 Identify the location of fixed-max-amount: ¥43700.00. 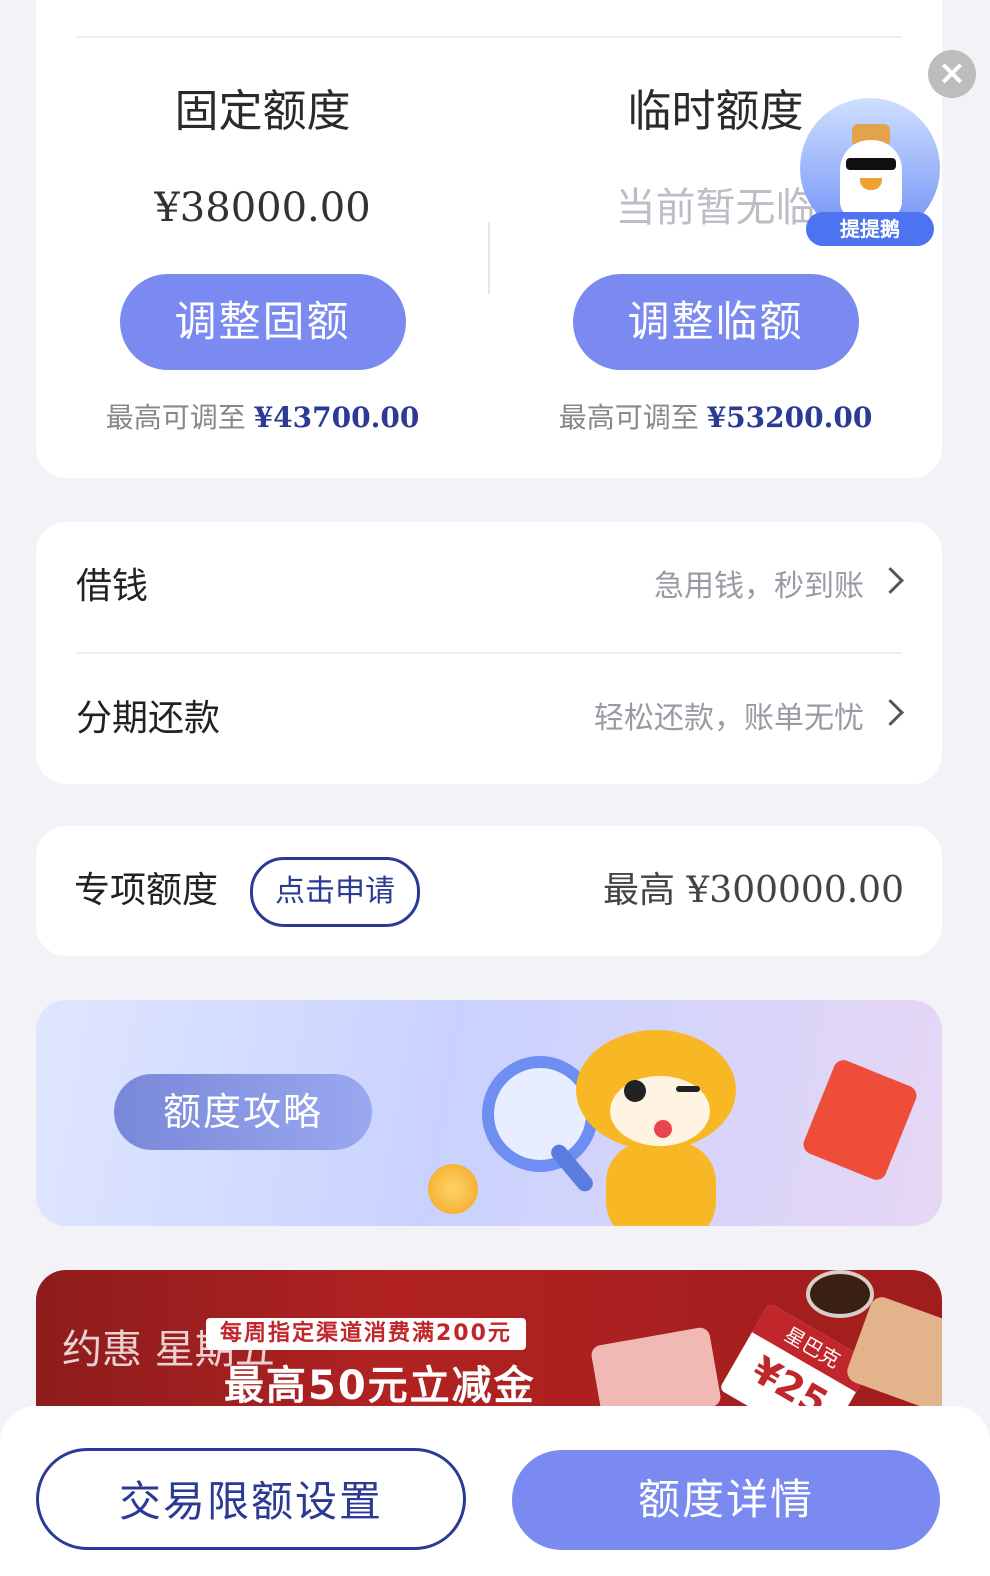
(336, 417).